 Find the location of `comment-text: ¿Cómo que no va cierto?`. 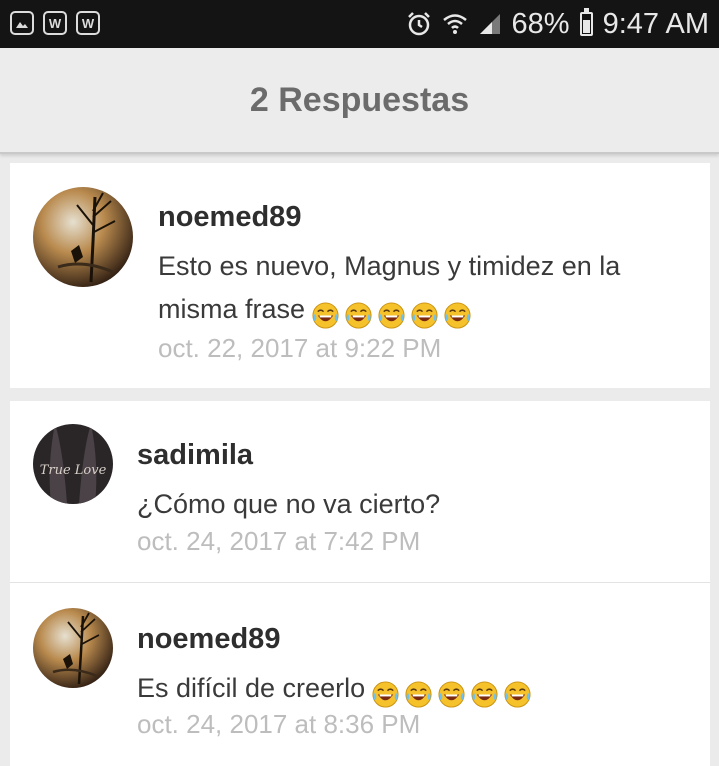

comment-text: ¿Cómo que no va cierto? is located at coordinates (289, 504).